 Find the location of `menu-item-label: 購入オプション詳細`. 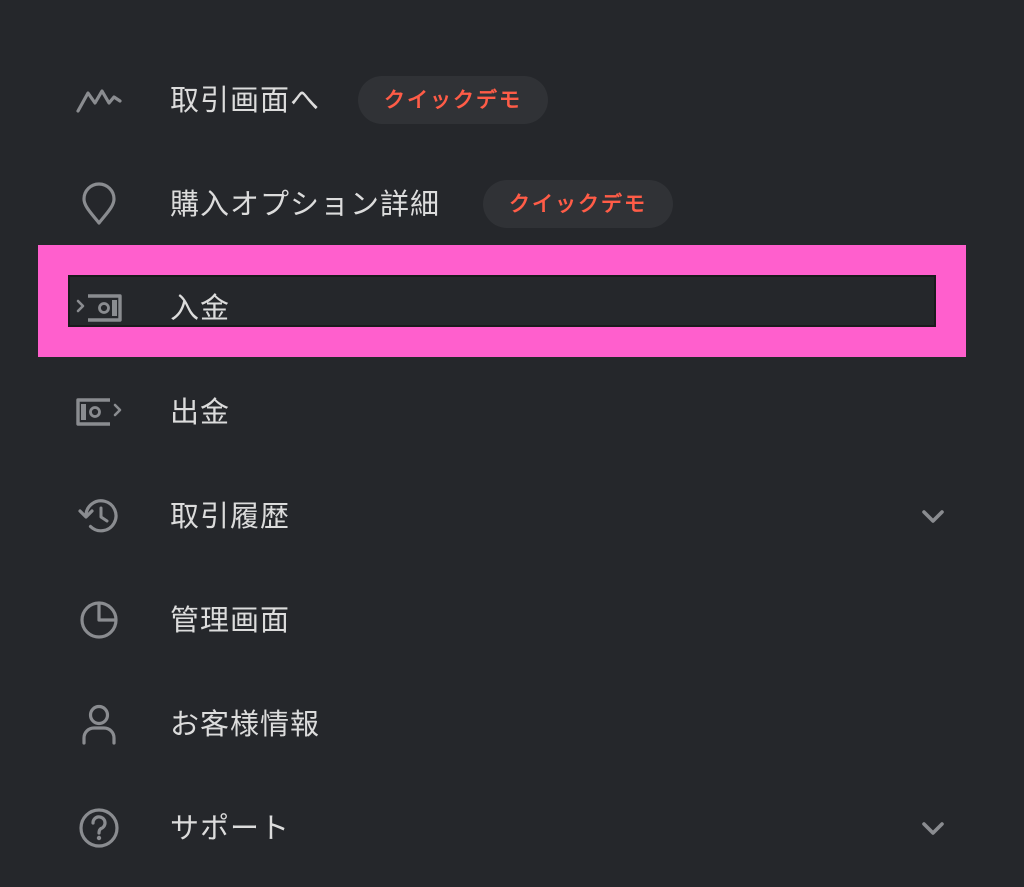

menu-item-label: 購入オプション詳細 is located at coordinates (305, 204).